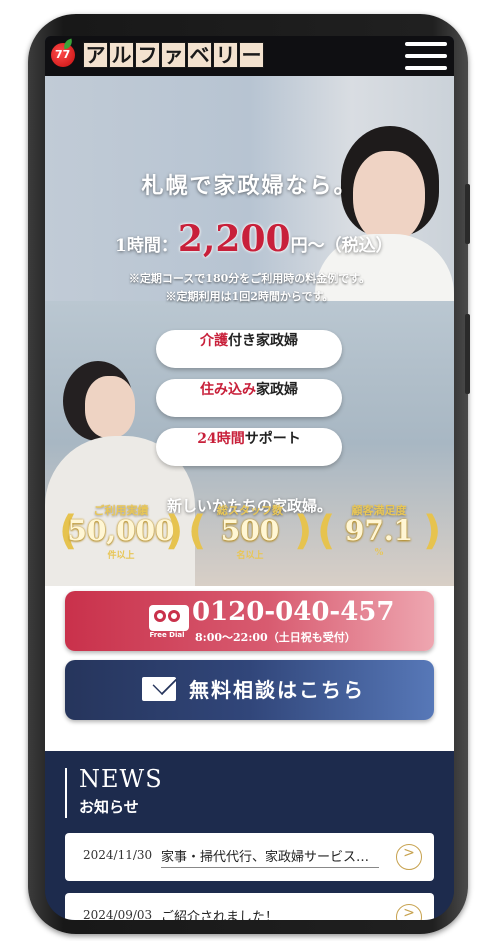  I want to click on stat-staff: ( 総スタッフ数 500 名以上 ), so click(250, 533).